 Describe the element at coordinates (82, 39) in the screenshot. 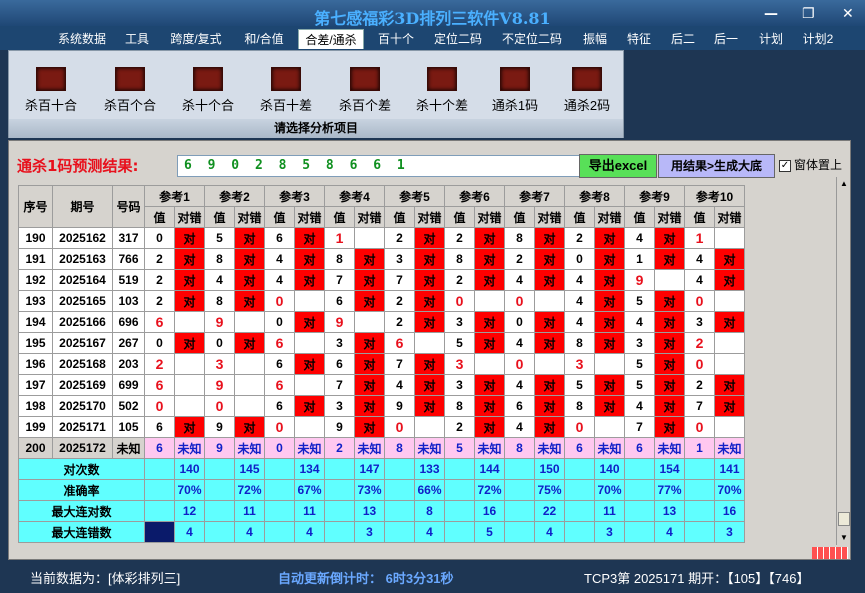

I see `menu-item: 系统数据` at that location.